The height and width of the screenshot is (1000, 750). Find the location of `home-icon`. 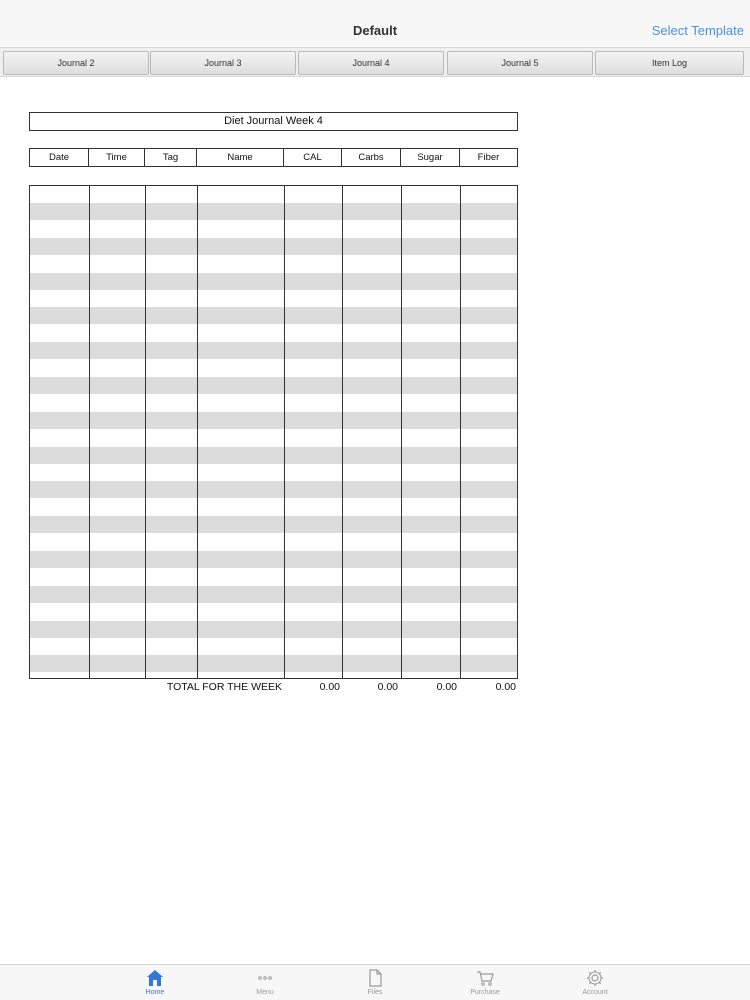

home-icon is located at coordinates (155, 978).